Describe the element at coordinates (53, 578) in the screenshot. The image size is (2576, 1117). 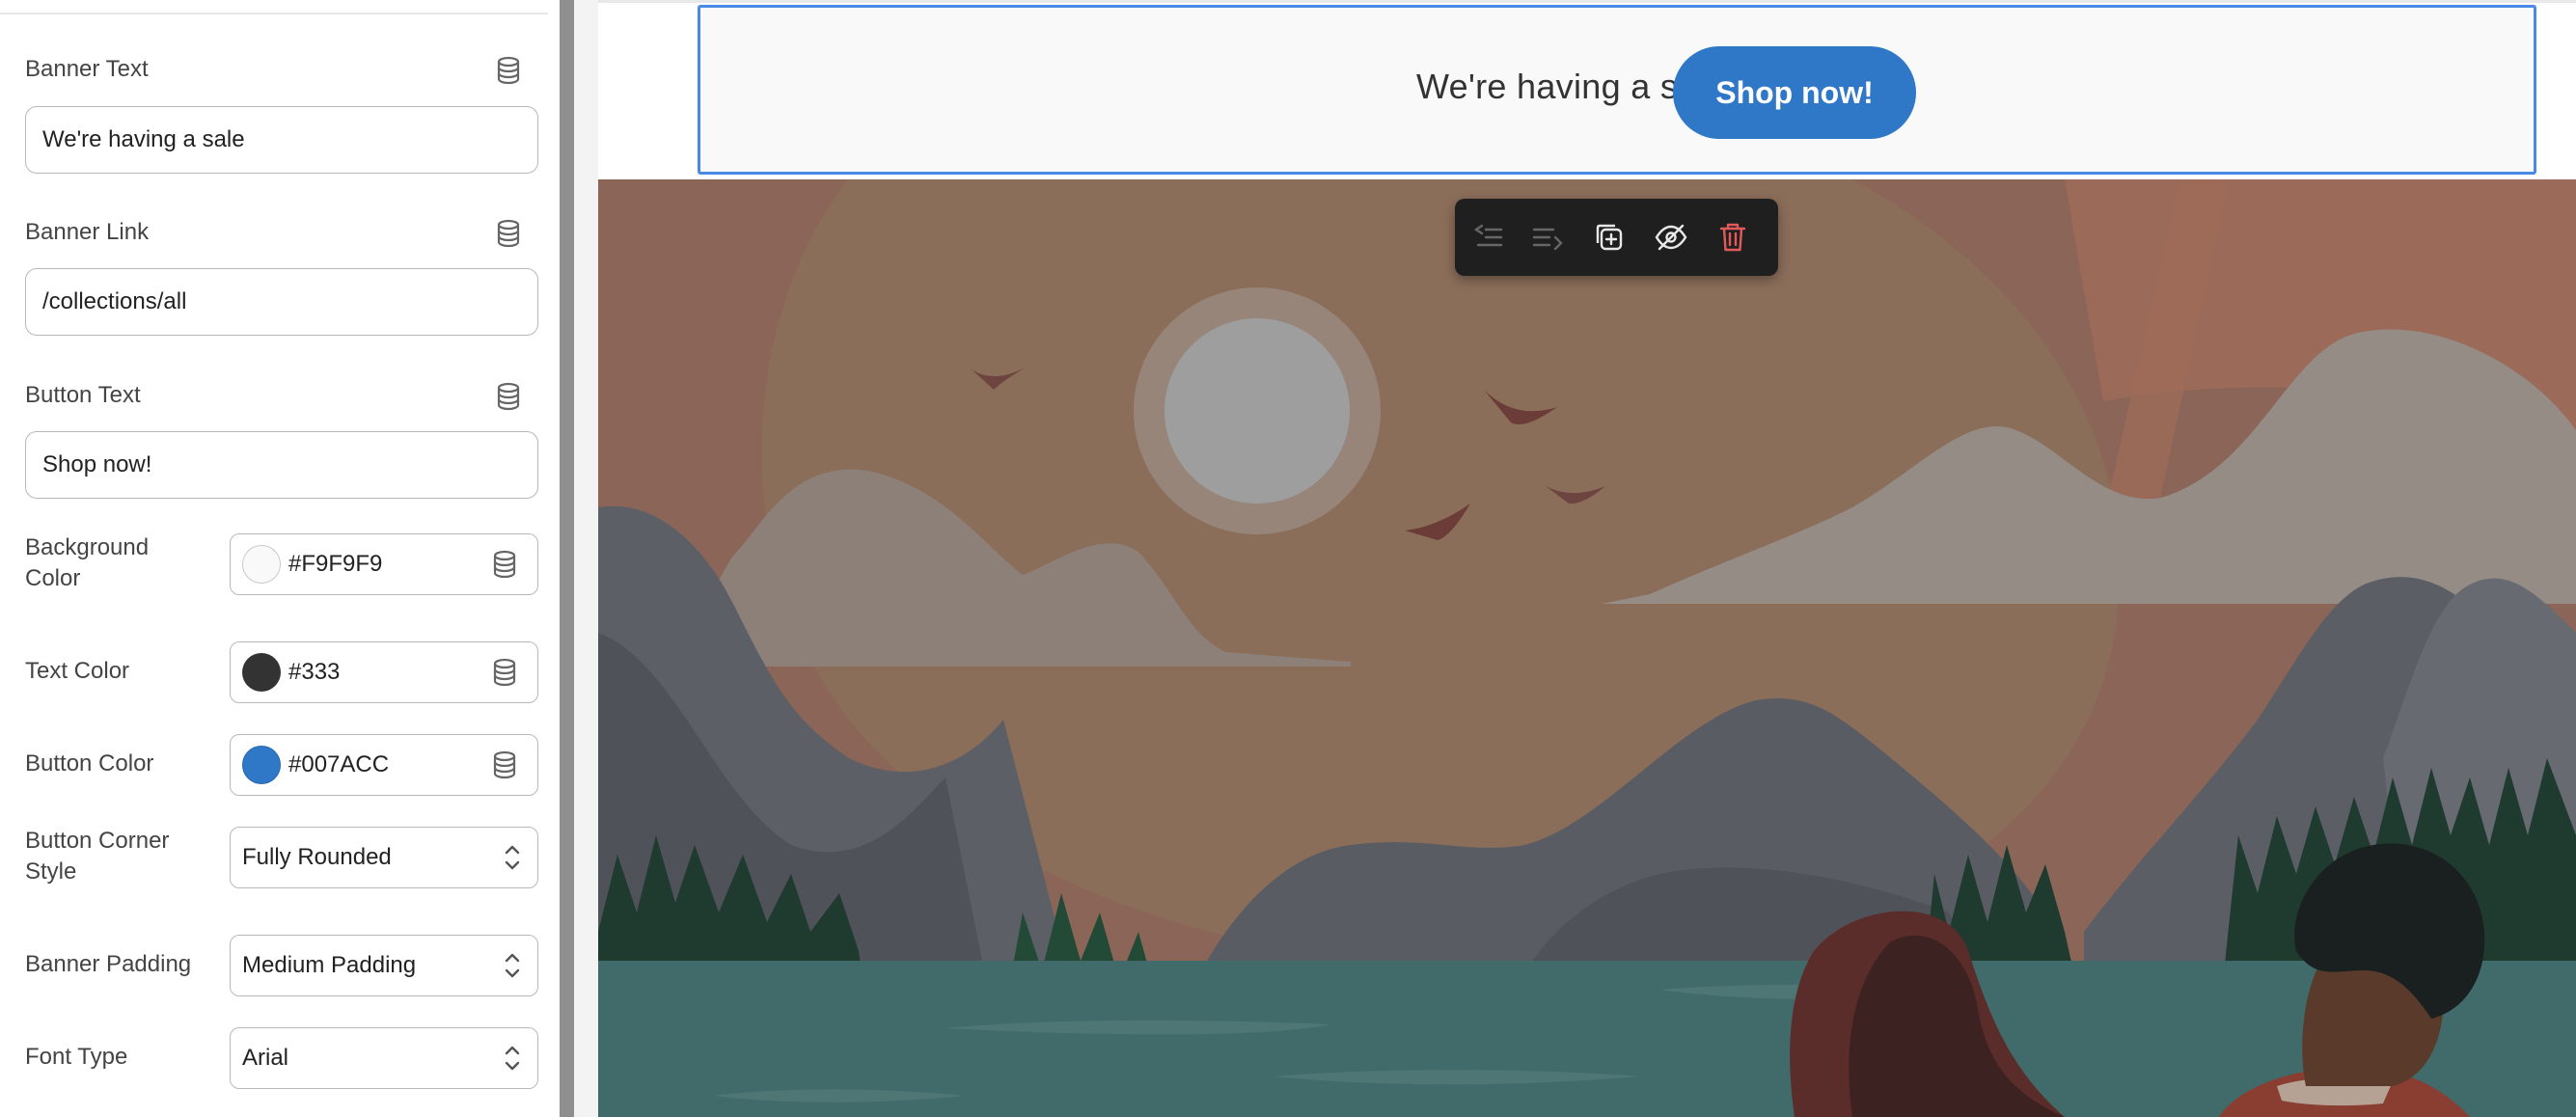
I see `background-color-label-line2: Color` at that location.